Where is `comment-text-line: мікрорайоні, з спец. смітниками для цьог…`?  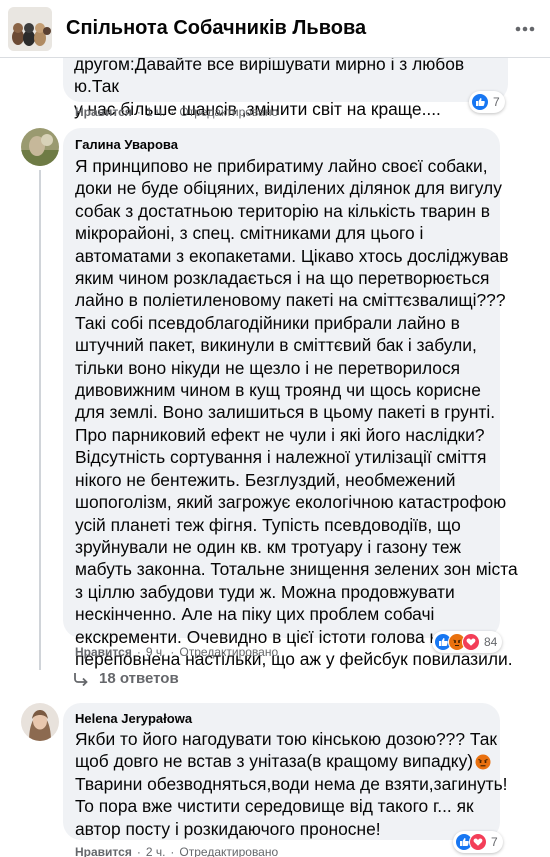
comment-text-line: мікрорайоні, з спец. смітниками для цьог… is located at coordinates (249, 233).